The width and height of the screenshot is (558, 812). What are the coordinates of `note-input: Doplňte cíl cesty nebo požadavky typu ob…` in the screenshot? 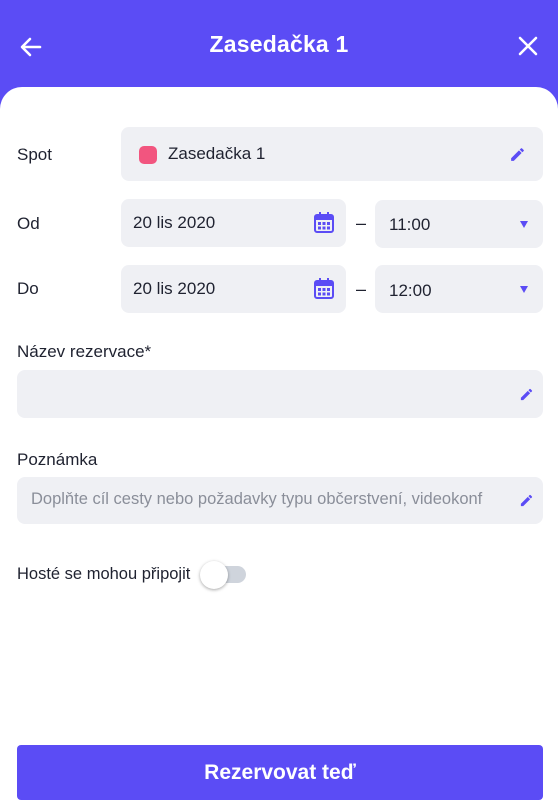 It's located at (280, 500).